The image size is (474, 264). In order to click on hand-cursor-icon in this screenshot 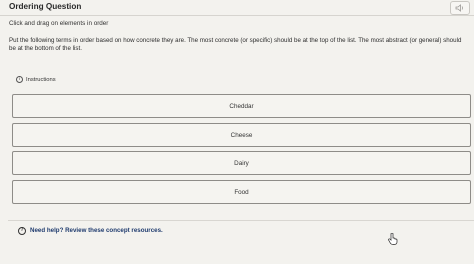, I will do `click(393, 239)`.